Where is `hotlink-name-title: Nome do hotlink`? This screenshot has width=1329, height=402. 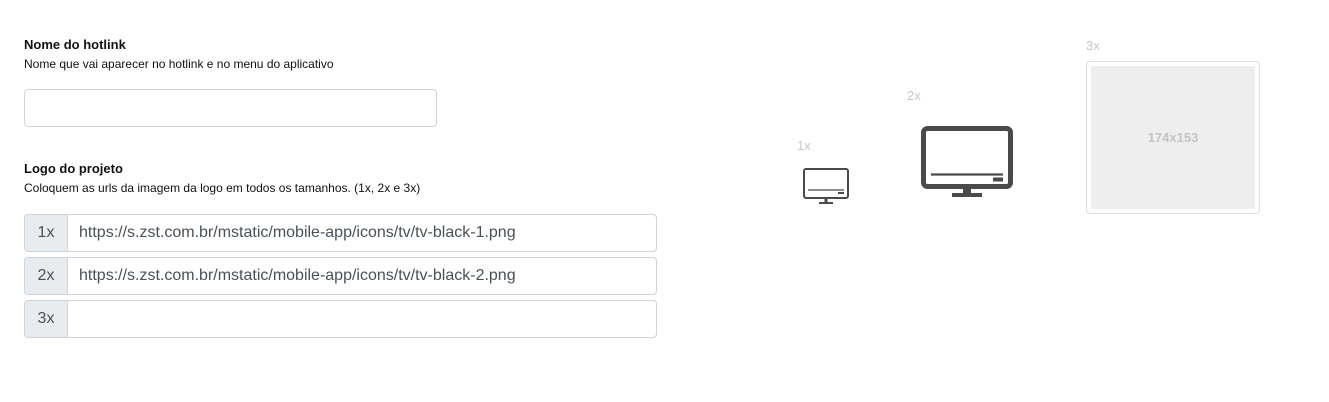
hotlink-name-title: Nome do hotlink is located at coordinates (75, 44).